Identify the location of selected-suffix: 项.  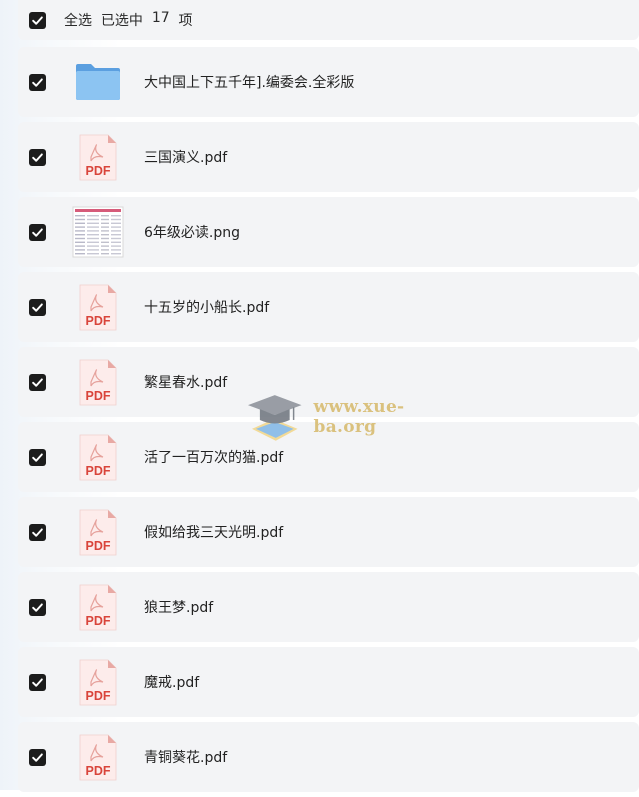
(185, 21).